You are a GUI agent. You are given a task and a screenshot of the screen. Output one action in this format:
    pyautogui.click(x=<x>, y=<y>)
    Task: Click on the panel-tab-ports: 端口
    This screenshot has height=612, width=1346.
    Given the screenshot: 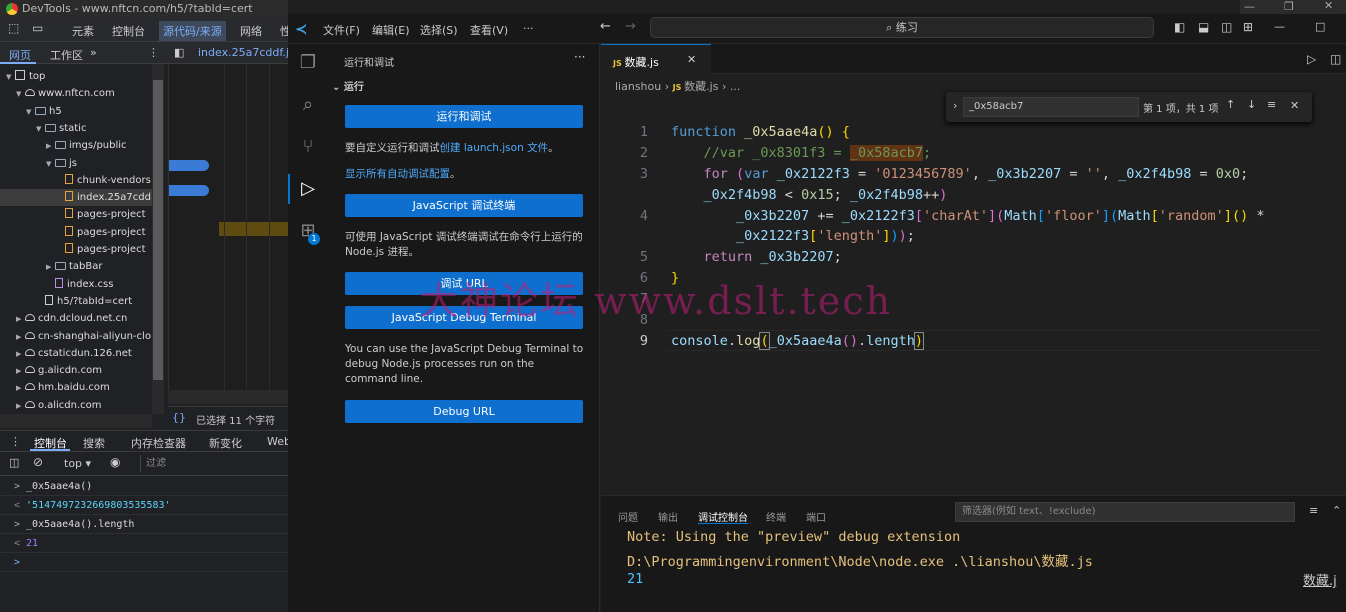 What is the action you would take?
    pyautogui.click(x=816, y=516)
    